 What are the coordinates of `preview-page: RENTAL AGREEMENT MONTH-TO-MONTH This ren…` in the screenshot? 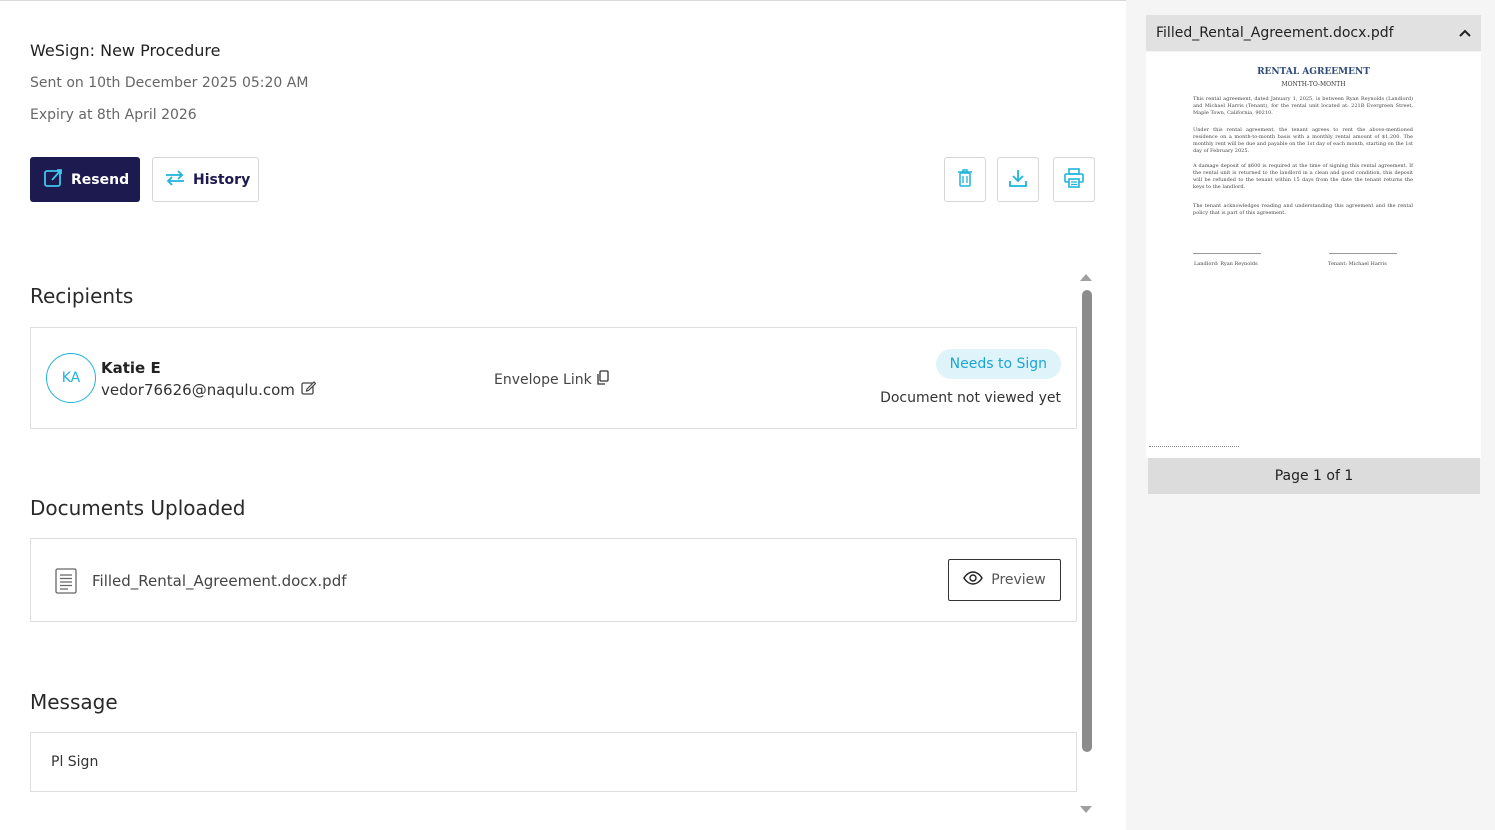 It's located at (1313, 255).